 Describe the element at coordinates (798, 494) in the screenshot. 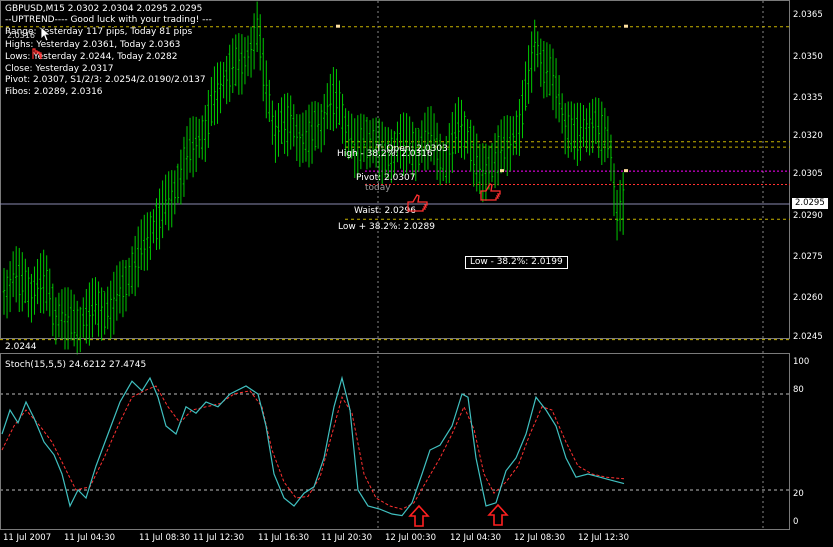

I see `stoch-tick: 20` at that location.